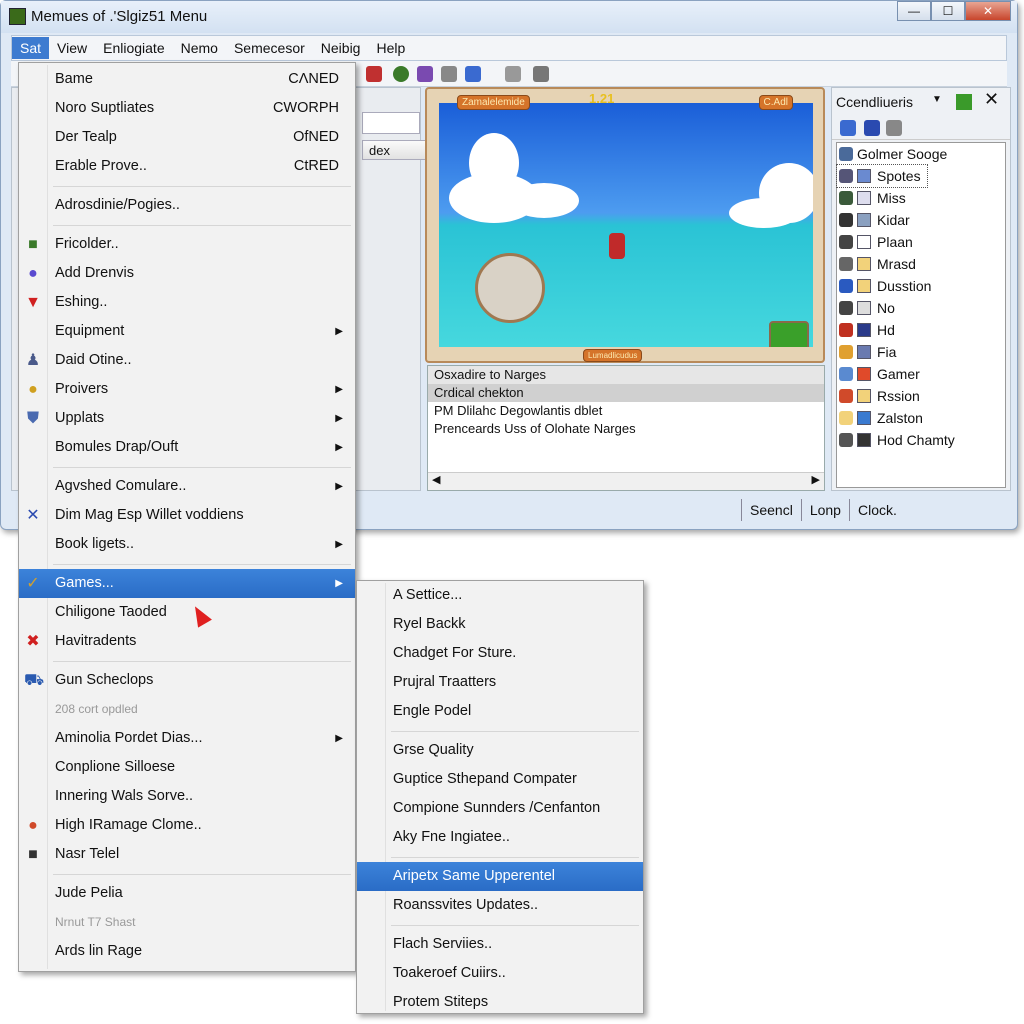 The height and width of the screenshot is (1024, 1024). Describe the element at coordinates (199, 48) in the screenshot. I see `menu-nemo: Nemo` at that location.